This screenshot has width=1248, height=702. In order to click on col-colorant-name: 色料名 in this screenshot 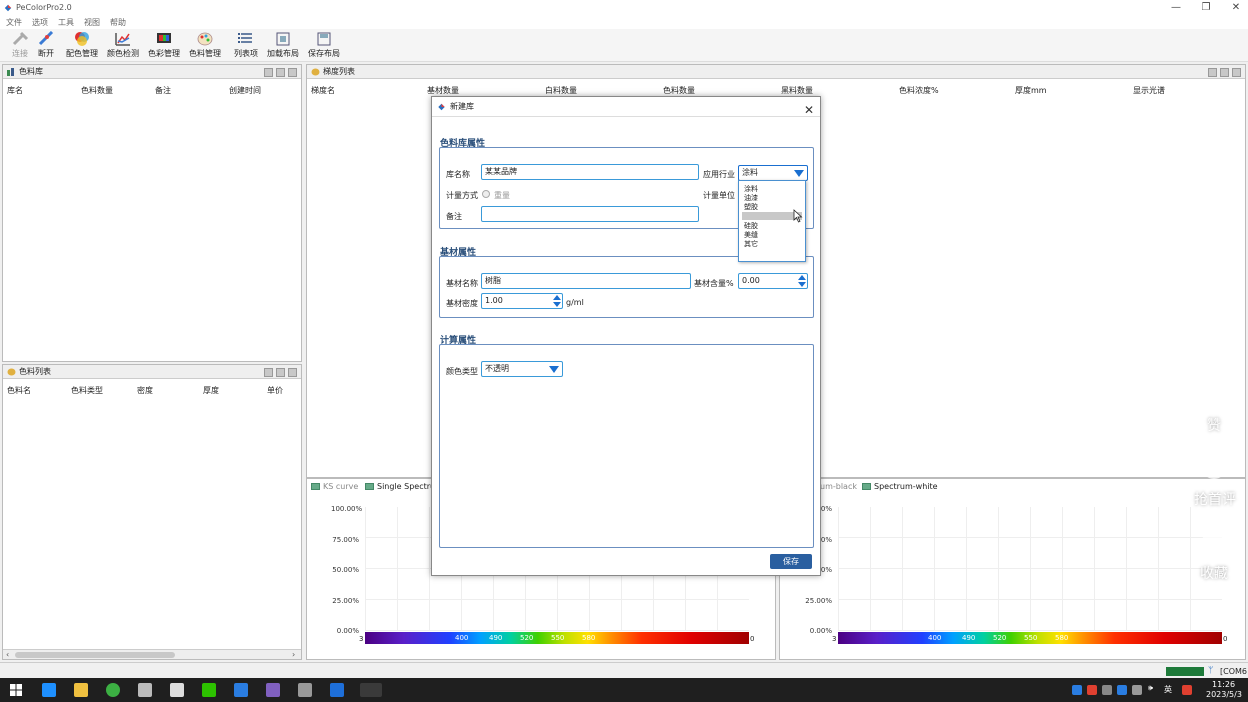, I will do `click(19, 390)`.